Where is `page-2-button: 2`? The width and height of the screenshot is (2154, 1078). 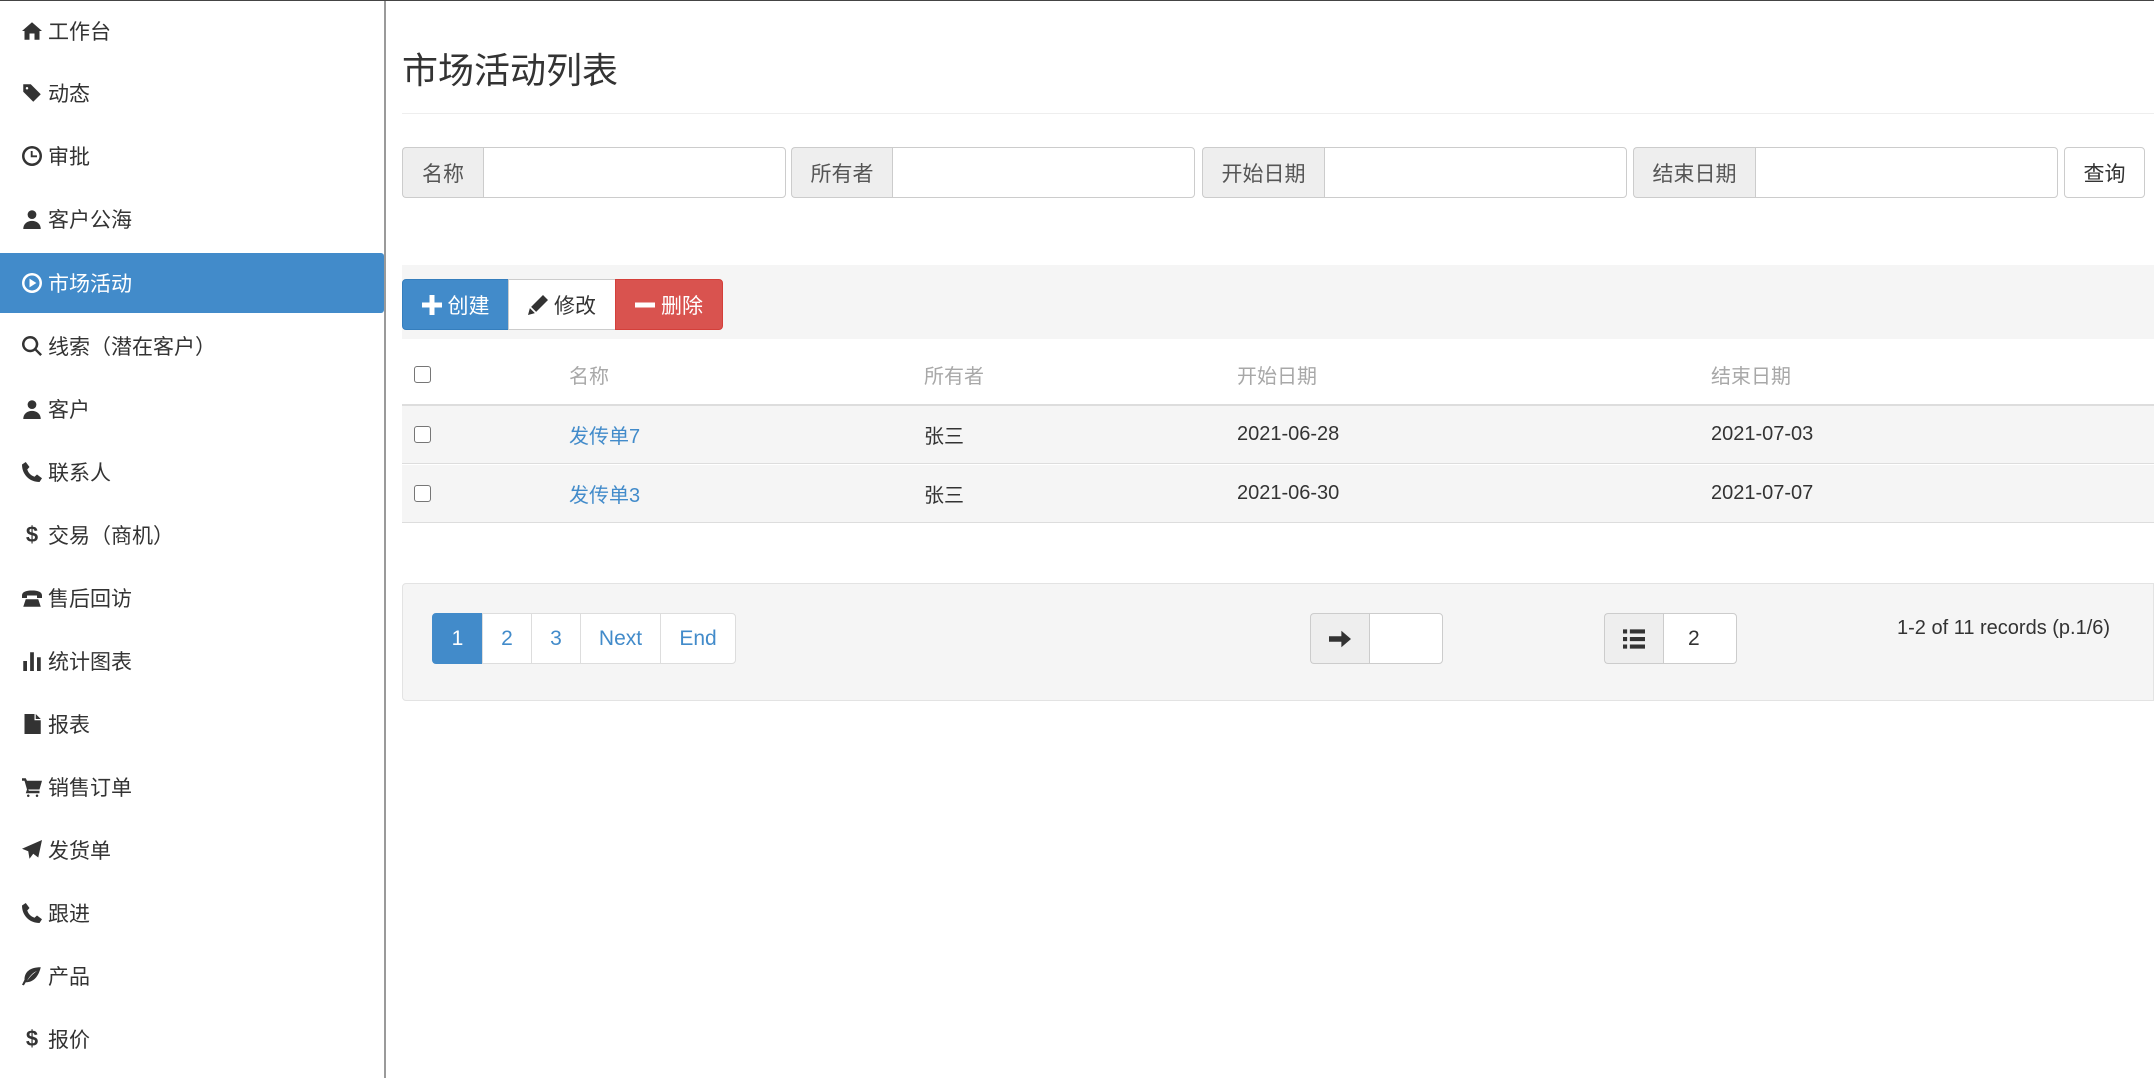
page-2-button: 2 is located at coordinates (507, 638).